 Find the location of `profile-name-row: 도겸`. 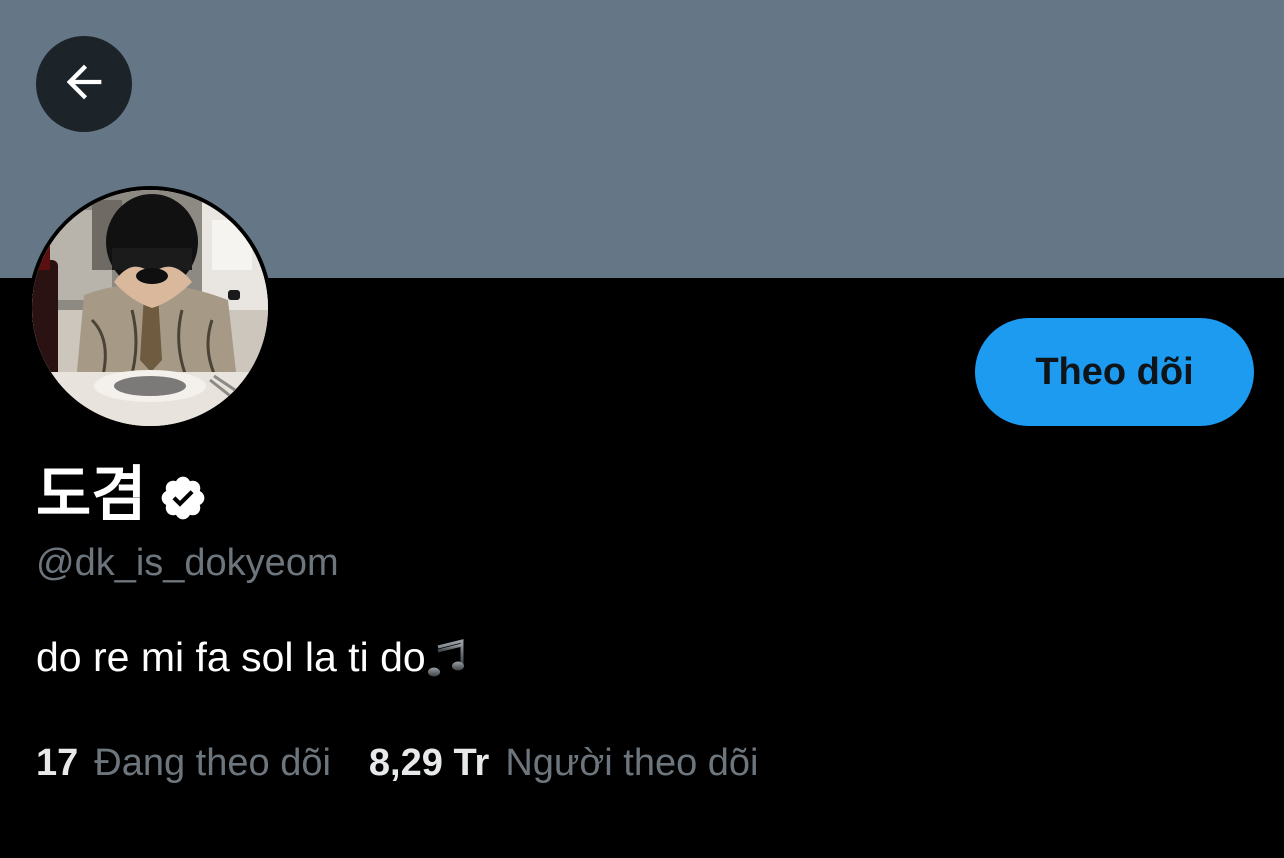

profile-name-row: 도겸 is located at coordinates (122, 495).